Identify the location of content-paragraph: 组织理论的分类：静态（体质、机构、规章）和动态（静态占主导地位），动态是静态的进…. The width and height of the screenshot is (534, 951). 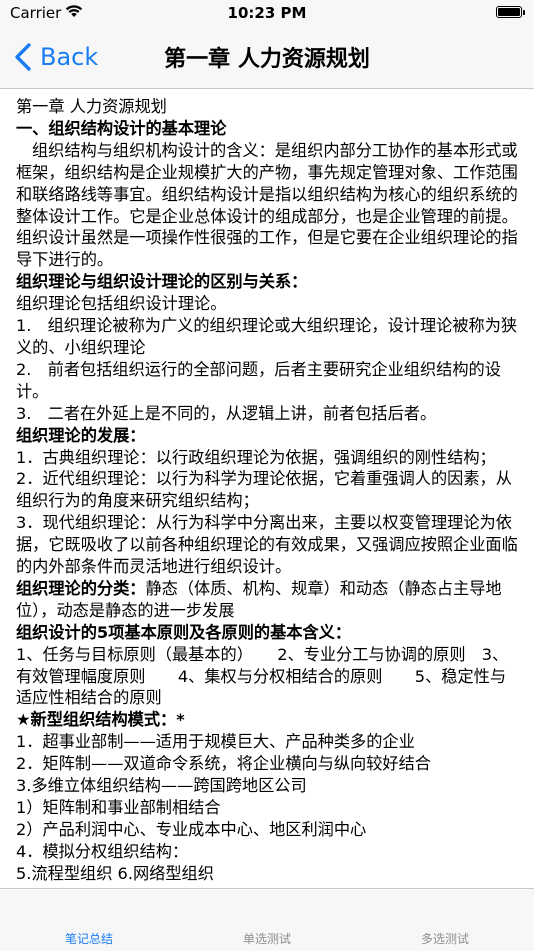
(268, 600).